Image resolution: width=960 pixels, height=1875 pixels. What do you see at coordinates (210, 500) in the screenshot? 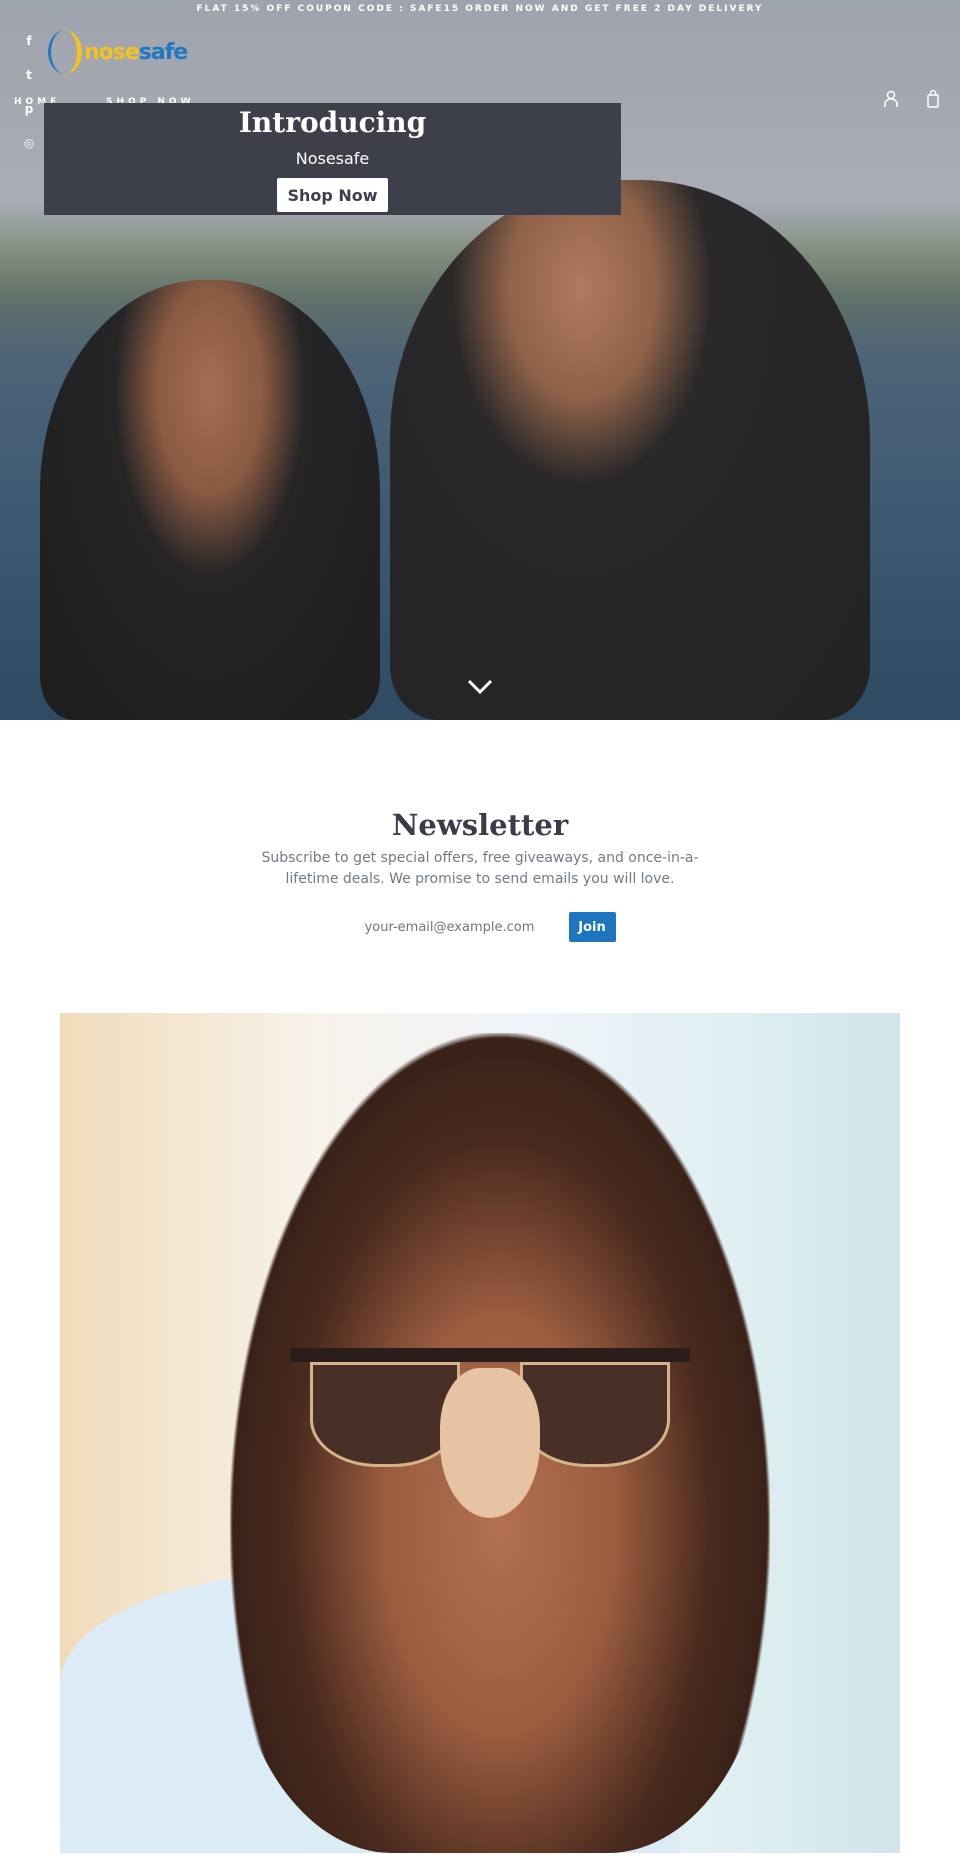
I see `hero-image-woman` at bounding box center [210, 500].